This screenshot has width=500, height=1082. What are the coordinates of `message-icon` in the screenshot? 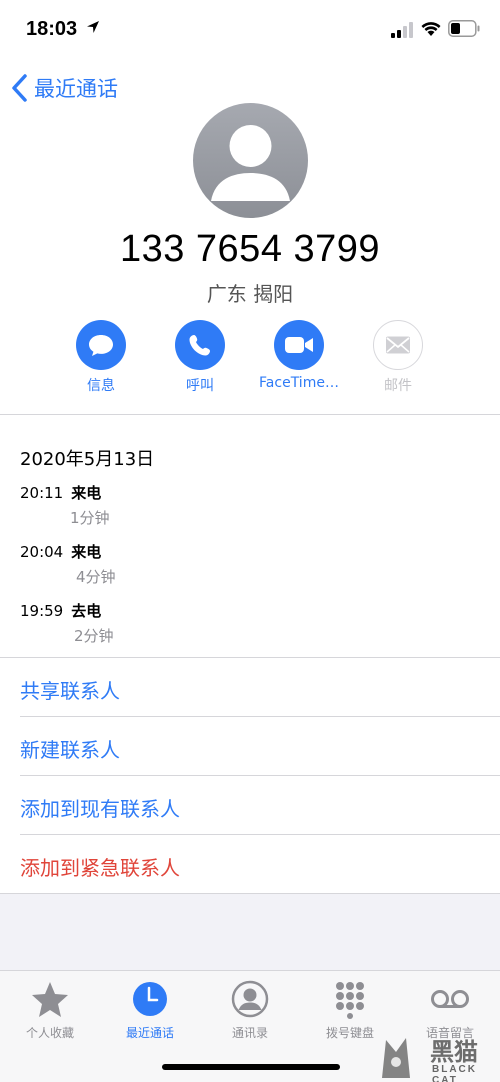 It's located at (101, 345).